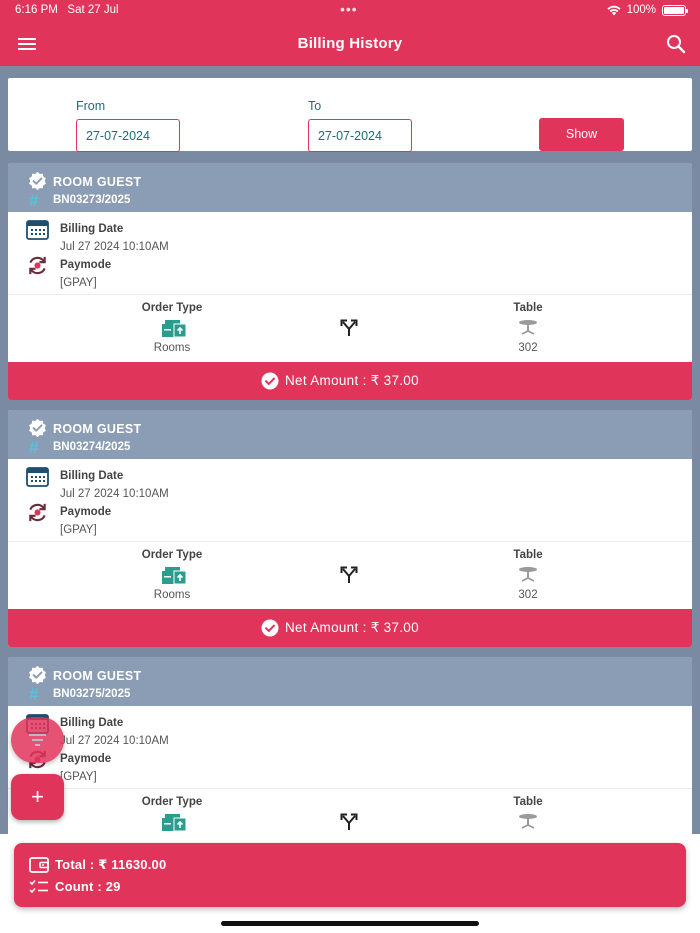 The width and height of the screenshot is (700, 933). I want to click on wallet-icon, so click(39, 865).